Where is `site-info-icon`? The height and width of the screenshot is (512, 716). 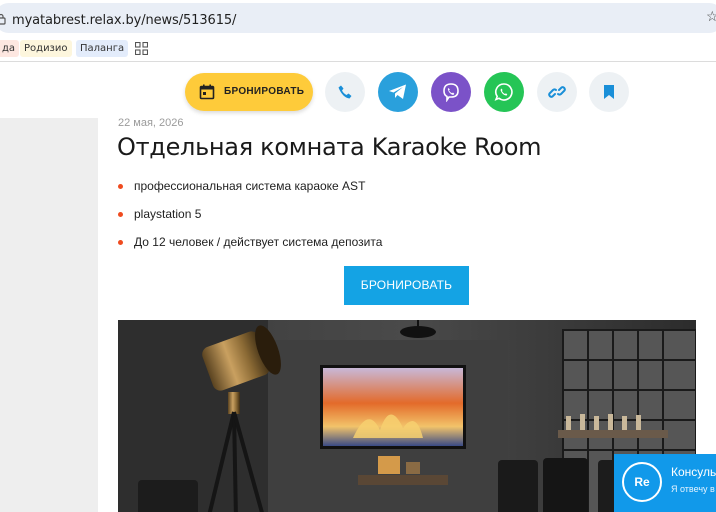 site-info-icon is located at coordinates (3, 19).